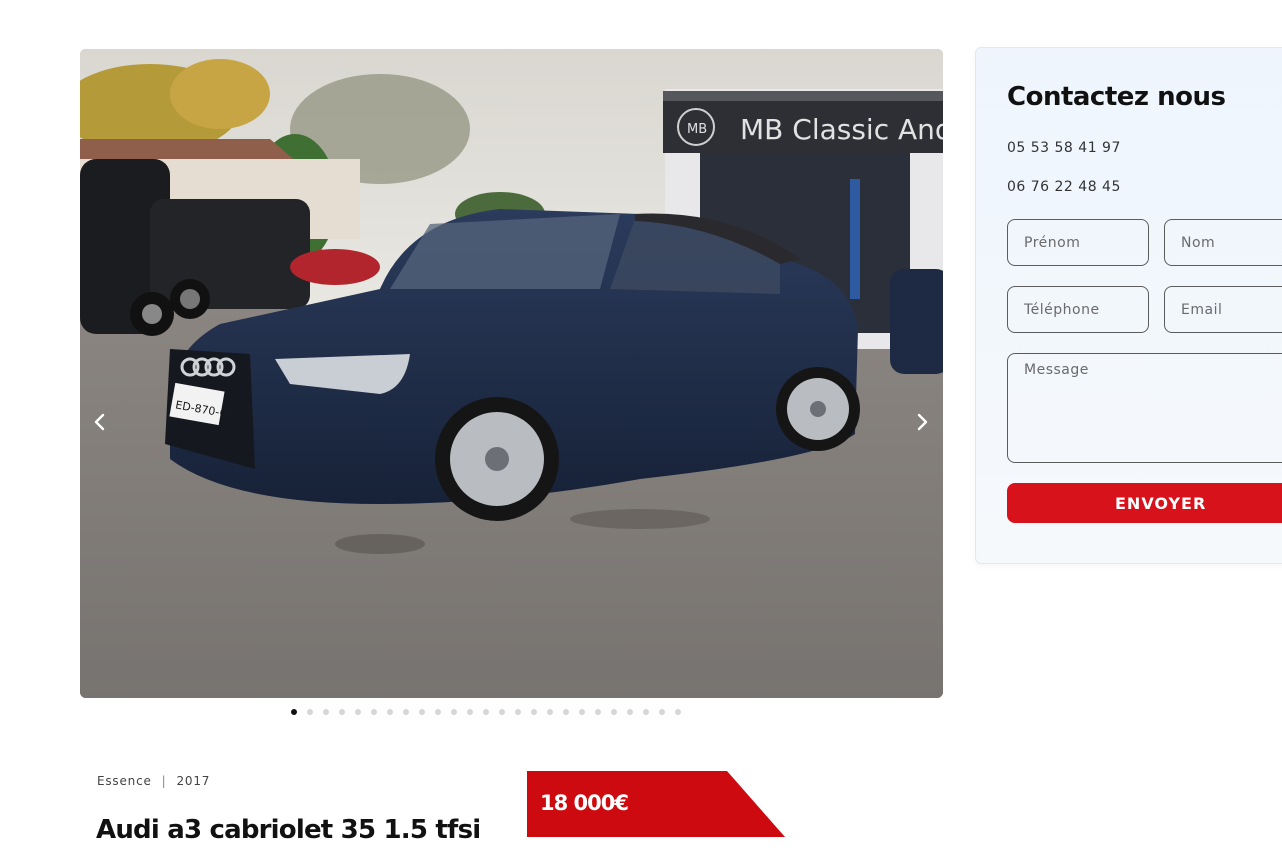 This screenshot has width=1282, height=856. What do you see at coordinates (1078, 242) in the screenshot?
I see `firstname-input` at bounding box center [1078, 242].